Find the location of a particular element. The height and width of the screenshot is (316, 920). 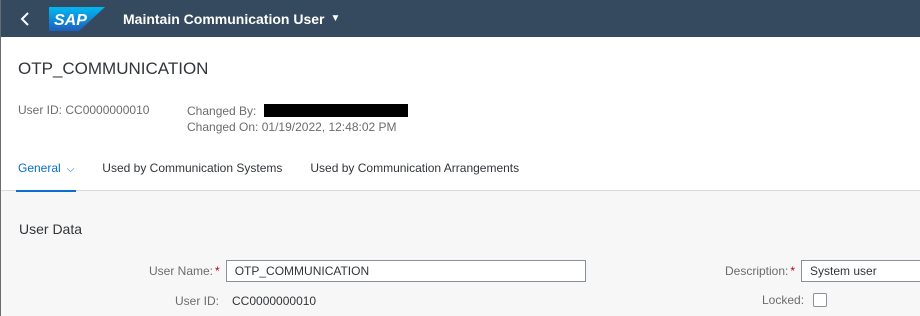

user-name-label: User Name: * is located at coordinates (184, 271).